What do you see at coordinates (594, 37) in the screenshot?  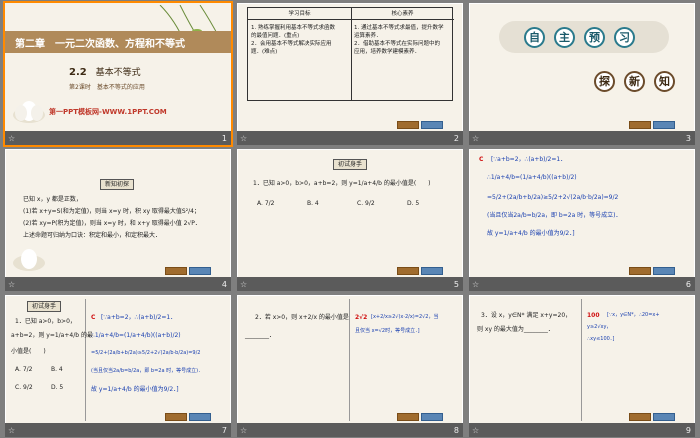 I see `heading-char: 预` at bounding box center [594, 37].